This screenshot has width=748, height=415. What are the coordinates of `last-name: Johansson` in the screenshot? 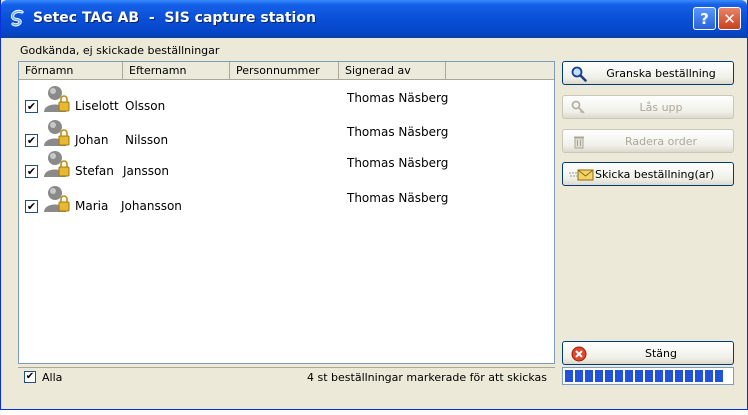 It's located at (151, 206).